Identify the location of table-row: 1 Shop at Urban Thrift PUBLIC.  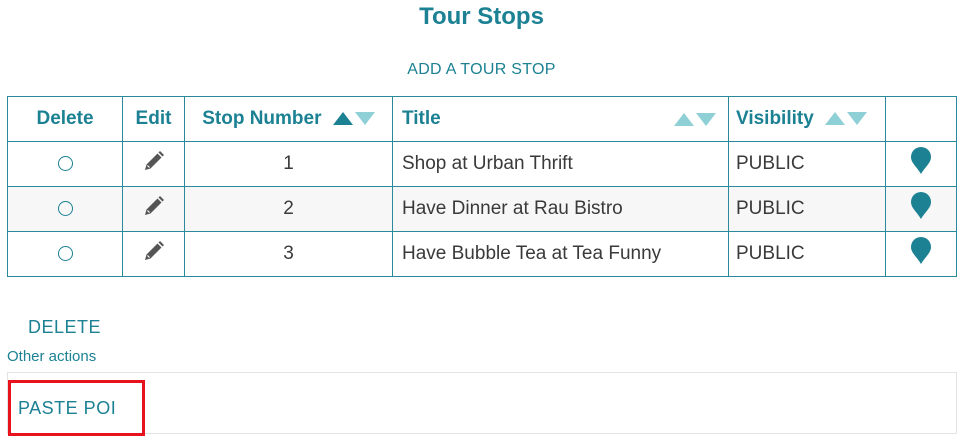
(482, 164).